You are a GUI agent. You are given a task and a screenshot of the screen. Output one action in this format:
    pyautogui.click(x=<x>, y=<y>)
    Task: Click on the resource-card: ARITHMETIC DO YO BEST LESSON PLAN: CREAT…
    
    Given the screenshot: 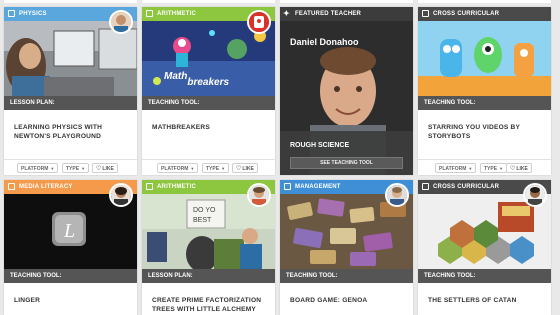 What is the action you would take?
    pyautogui.click(x=208, y=247)
    